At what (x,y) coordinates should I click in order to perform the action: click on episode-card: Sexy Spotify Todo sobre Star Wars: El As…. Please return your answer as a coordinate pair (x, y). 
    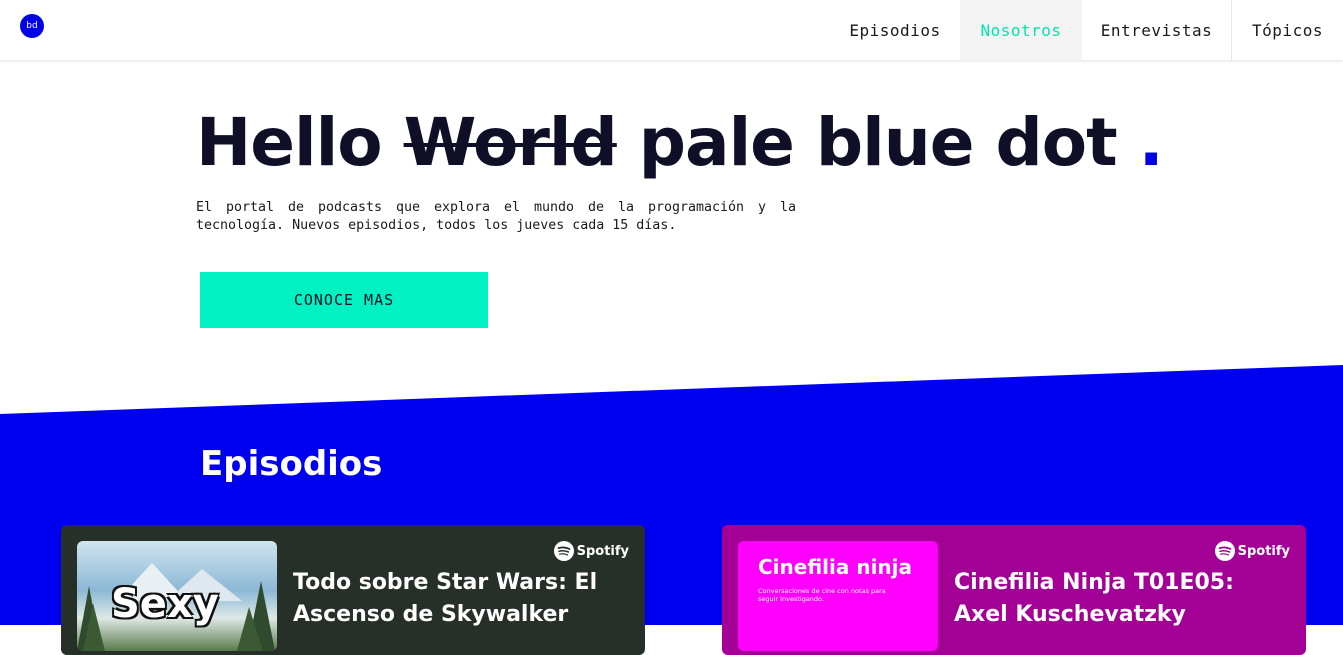
    Looking at the image, I should click on (353, 590).